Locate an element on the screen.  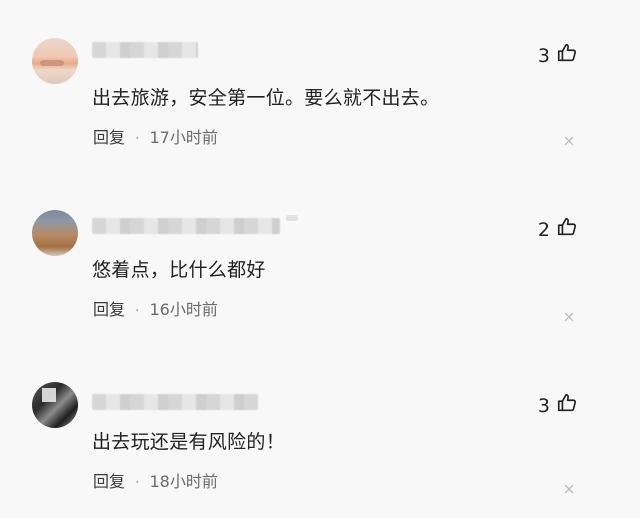
timestamp: 17小时前 is located at coordinates (183, 137).